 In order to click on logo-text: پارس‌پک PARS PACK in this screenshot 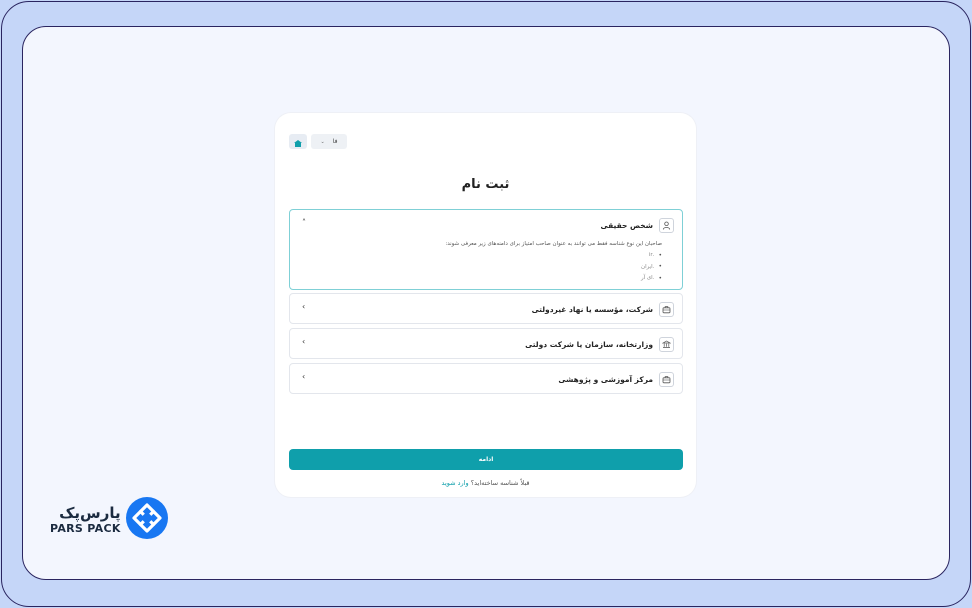, I will do `click(85, 520)`.